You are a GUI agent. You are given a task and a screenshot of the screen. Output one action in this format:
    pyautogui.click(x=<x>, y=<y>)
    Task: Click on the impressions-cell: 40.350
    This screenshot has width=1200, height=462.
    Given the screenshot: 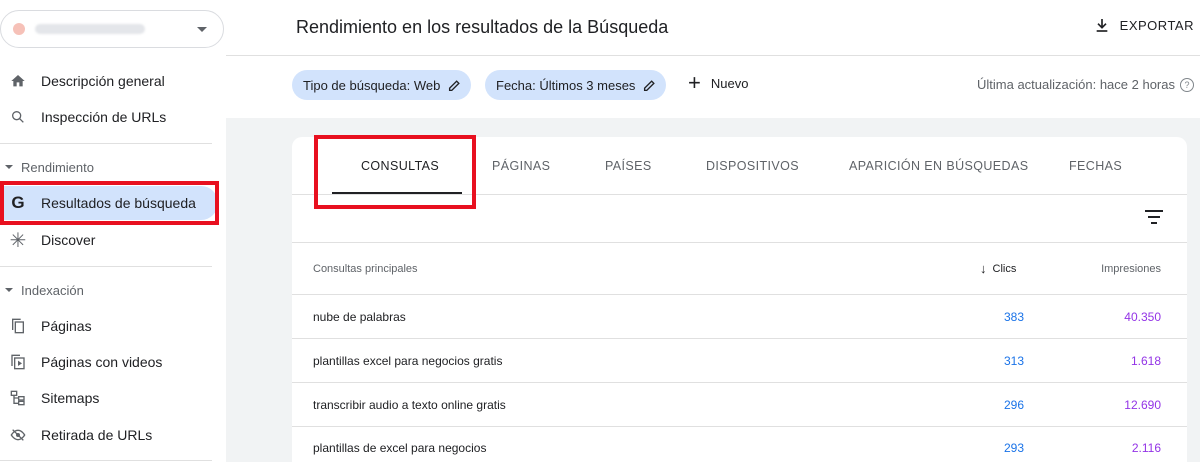 What is the action you would take?
    pyautogui.click(x=1142, y=317)
    